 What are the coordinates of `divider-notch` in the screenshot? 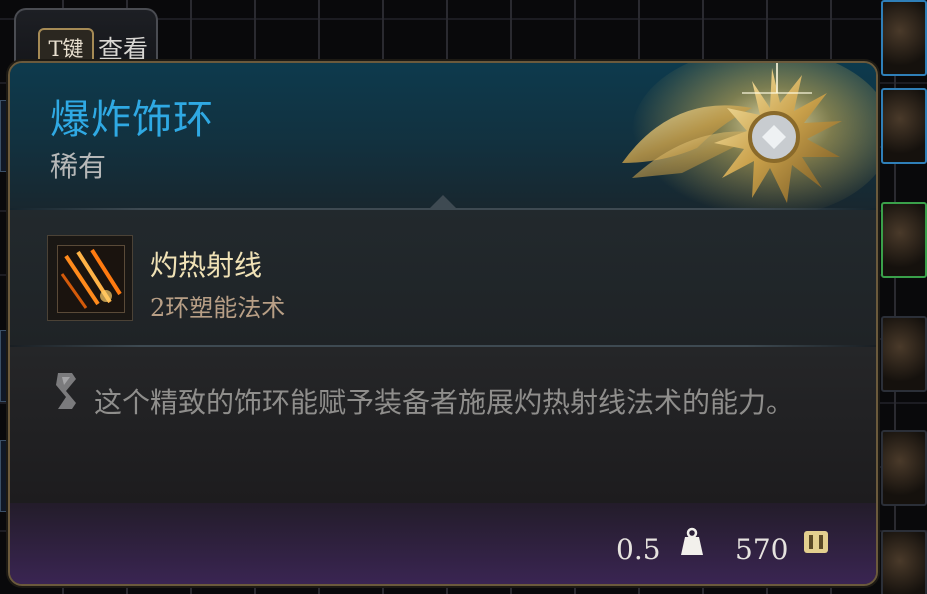 It's located at (443, 202).